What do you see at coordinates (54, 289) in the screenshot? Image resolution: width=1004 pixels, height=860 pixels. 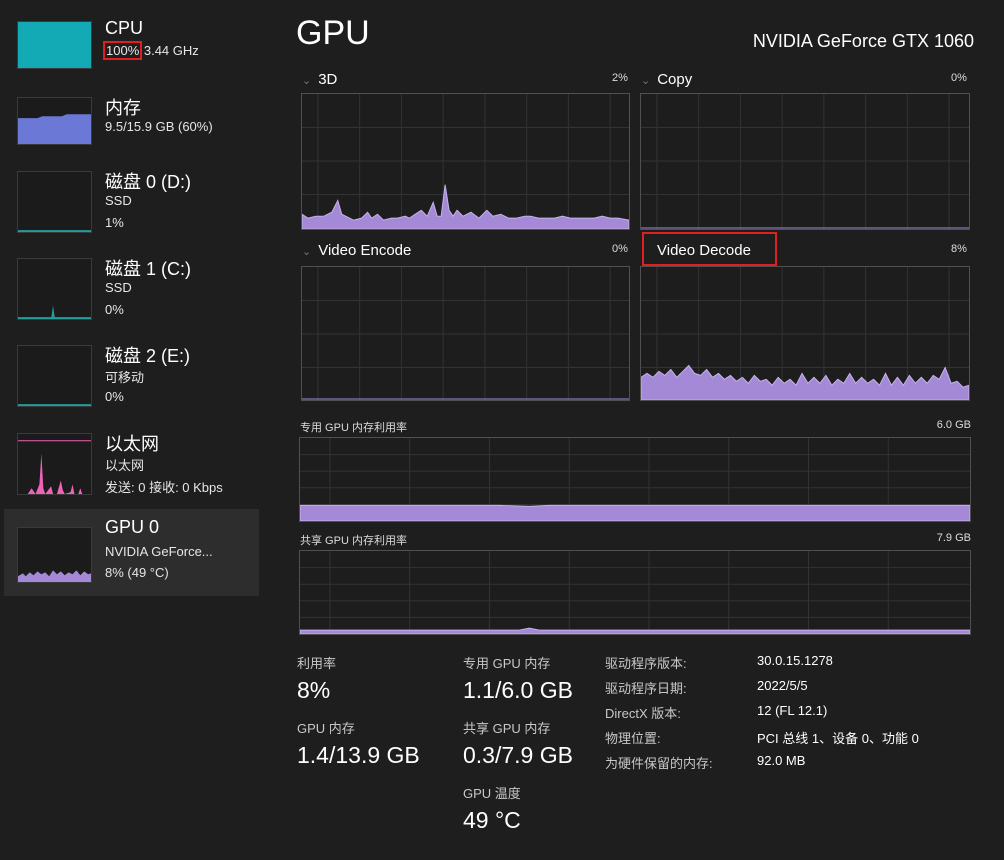 I see `disk-1-thumbnail-graph` at bounding box center [54, 289].